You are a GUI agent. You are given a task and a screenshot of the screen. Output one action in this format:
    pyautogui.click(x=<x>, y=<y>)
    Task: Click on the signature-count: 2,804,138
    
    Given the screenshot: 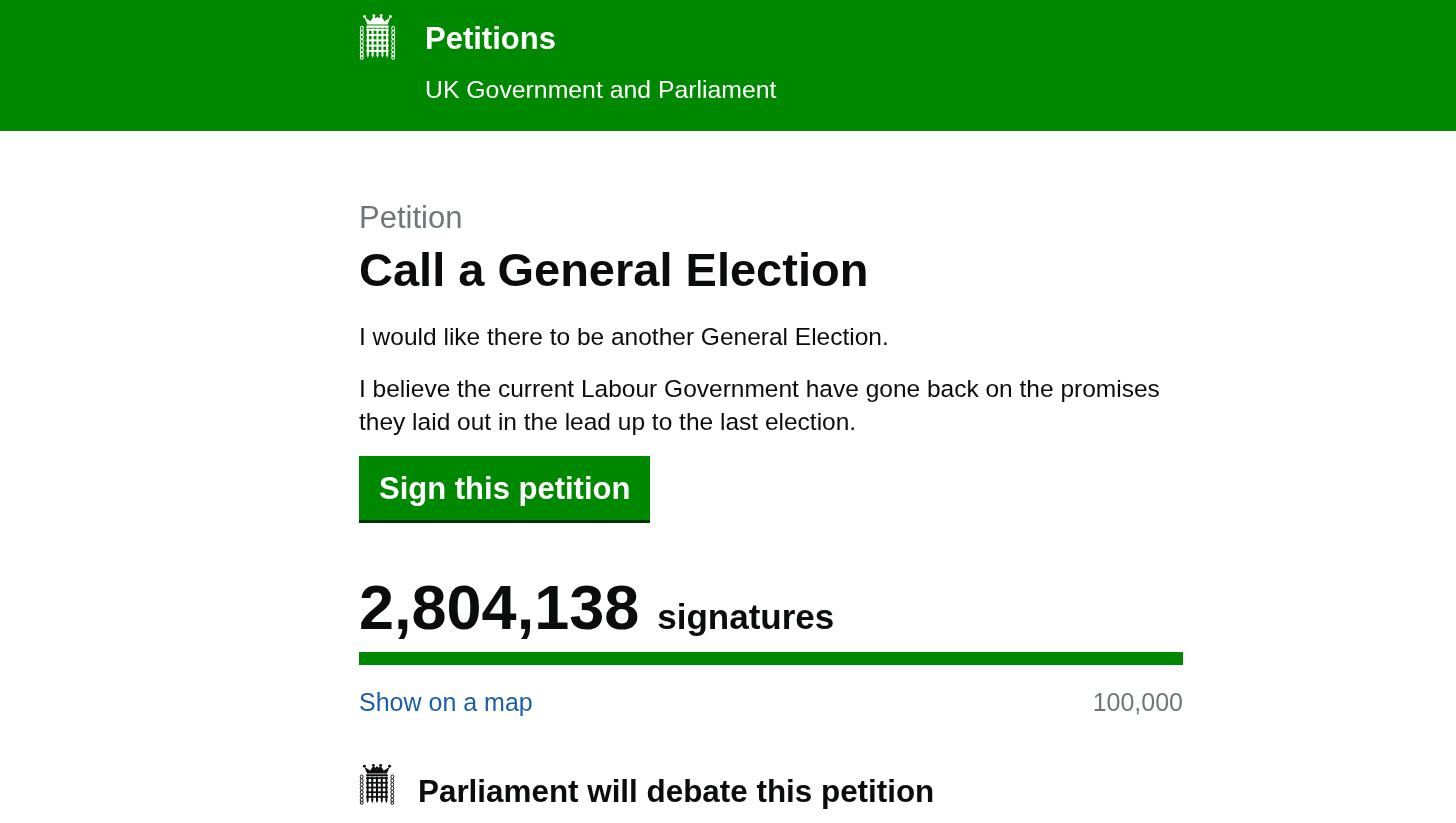 What is the action you would take?
    pyautogui.click(x=499, y=607)
    